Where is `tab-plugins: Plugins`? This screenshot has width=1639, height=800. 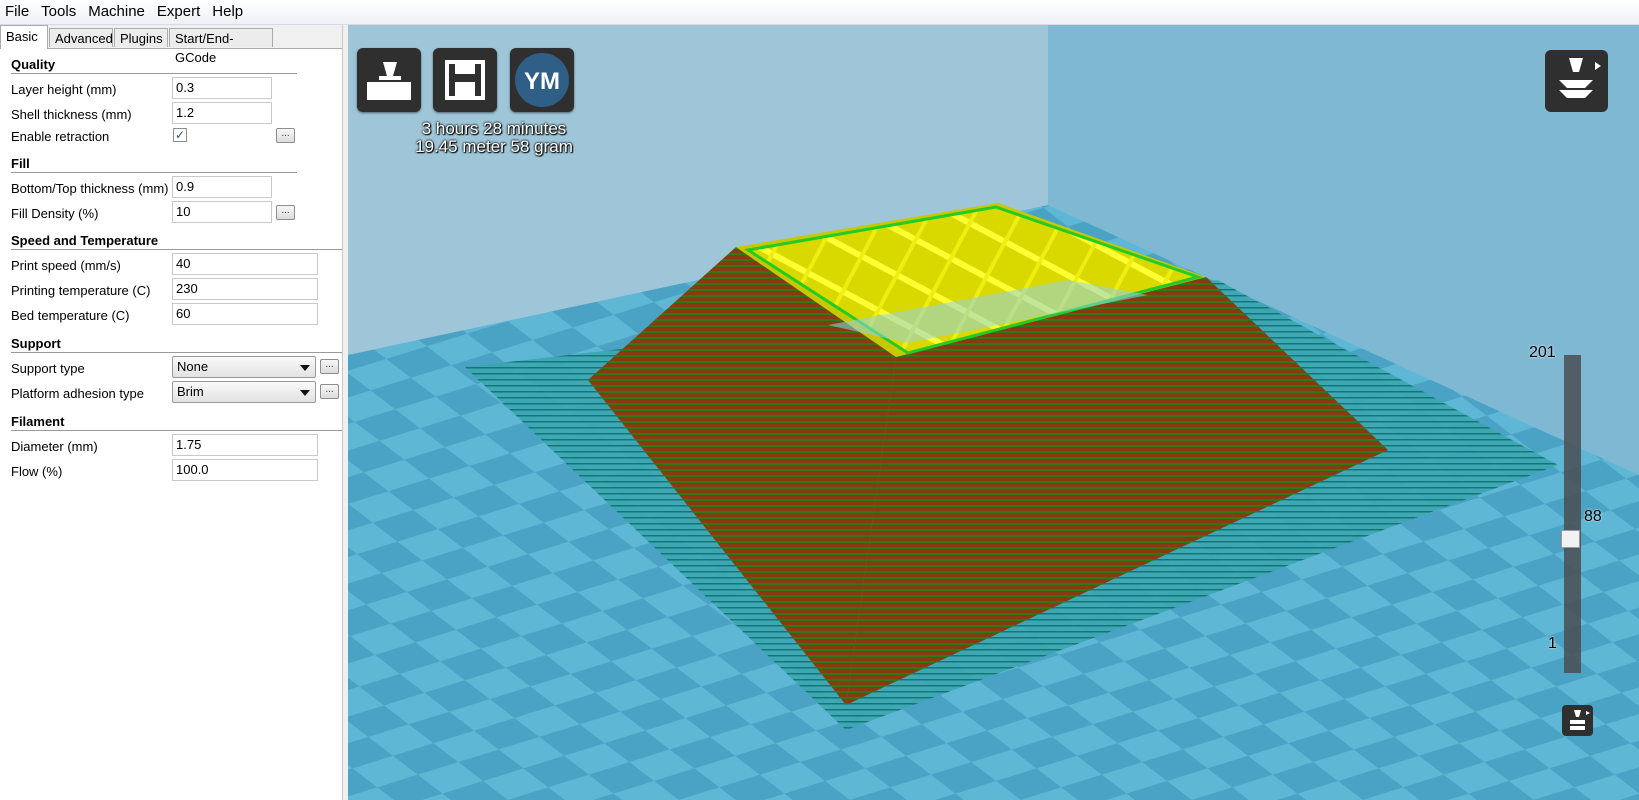 tab-plugins: Plugins is located at coordinates (141, 37).